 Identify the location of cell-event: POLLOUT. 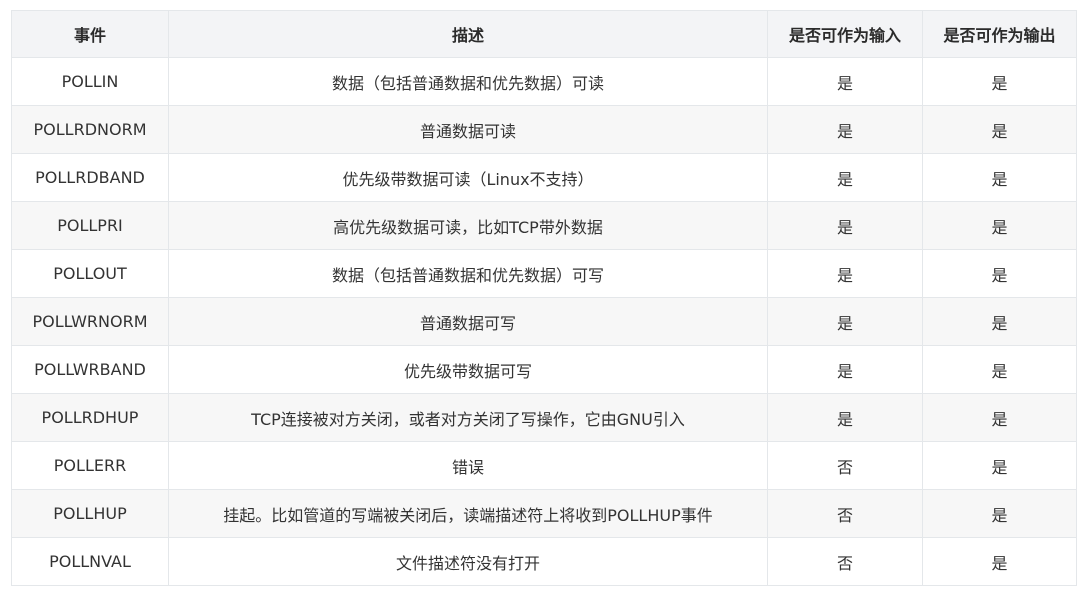
(90, 273).